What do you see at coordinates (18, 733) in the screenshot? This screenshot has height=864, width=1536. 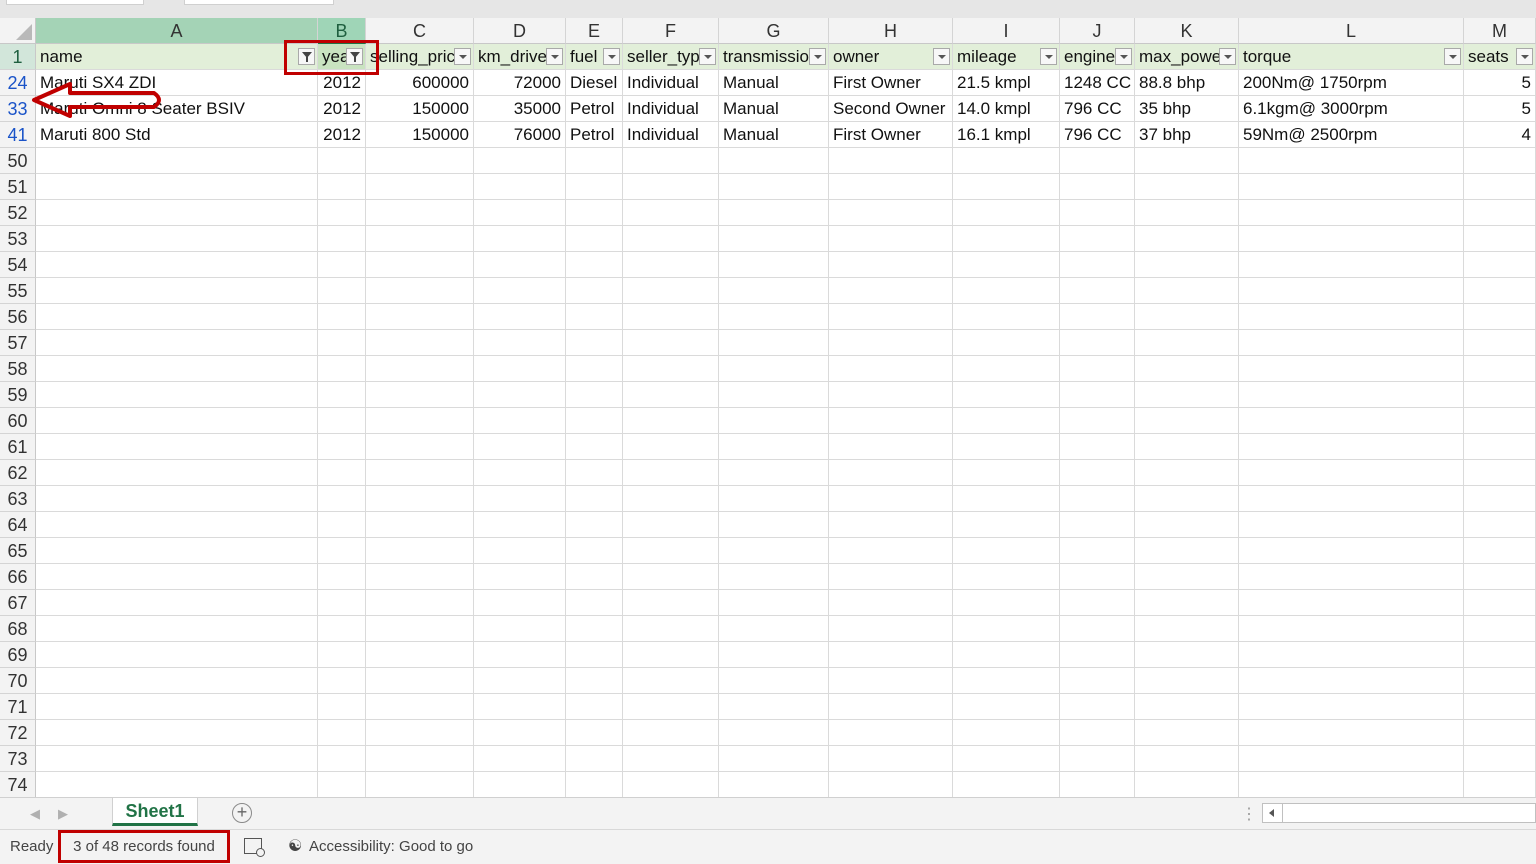 I see `row-header: 72` at bounding box center [18, 733].